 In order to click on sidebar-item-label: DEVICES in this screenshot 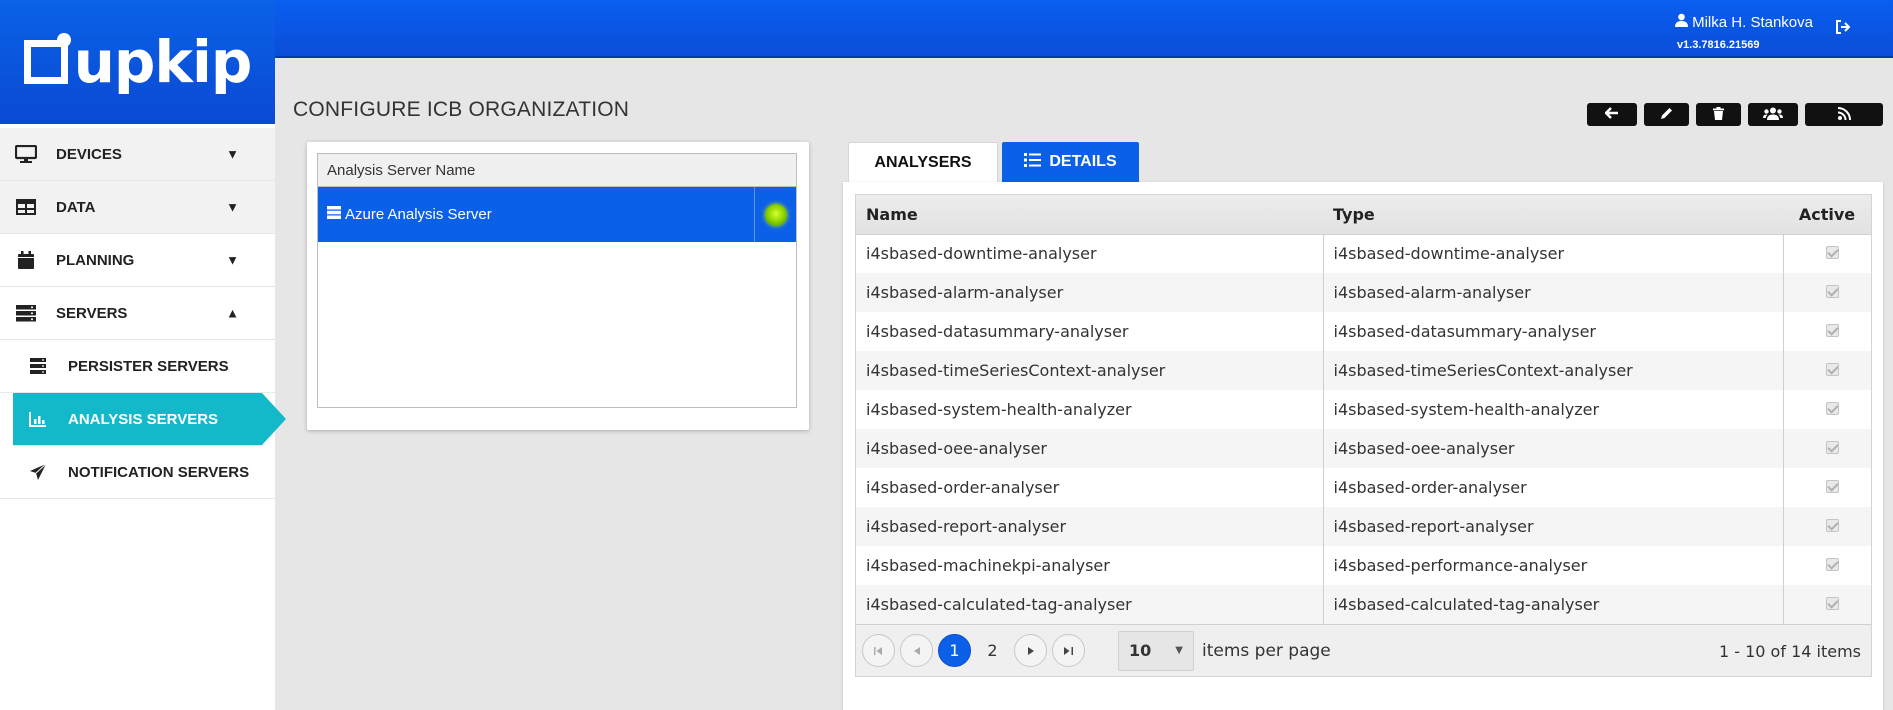, I will do `click(89, 154)`.